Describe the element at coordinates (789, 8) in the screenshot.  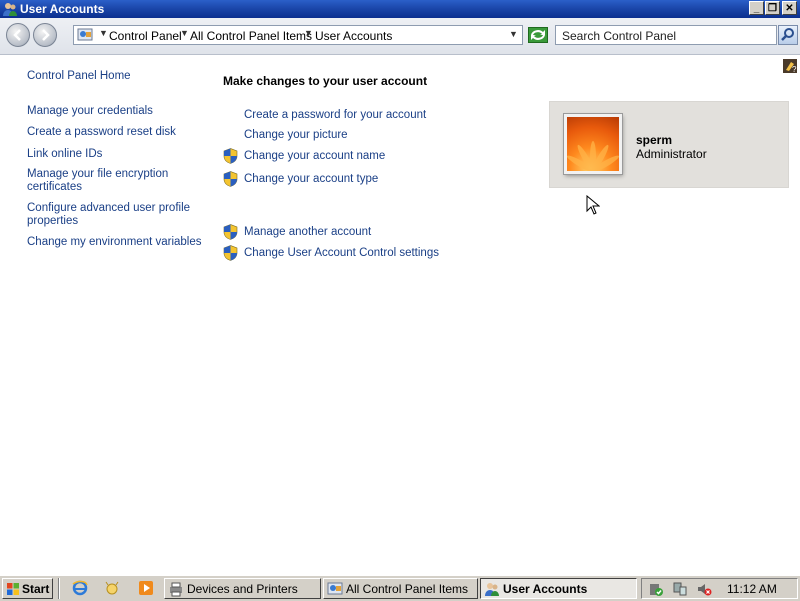
I see `close-button: ✕` at that location.